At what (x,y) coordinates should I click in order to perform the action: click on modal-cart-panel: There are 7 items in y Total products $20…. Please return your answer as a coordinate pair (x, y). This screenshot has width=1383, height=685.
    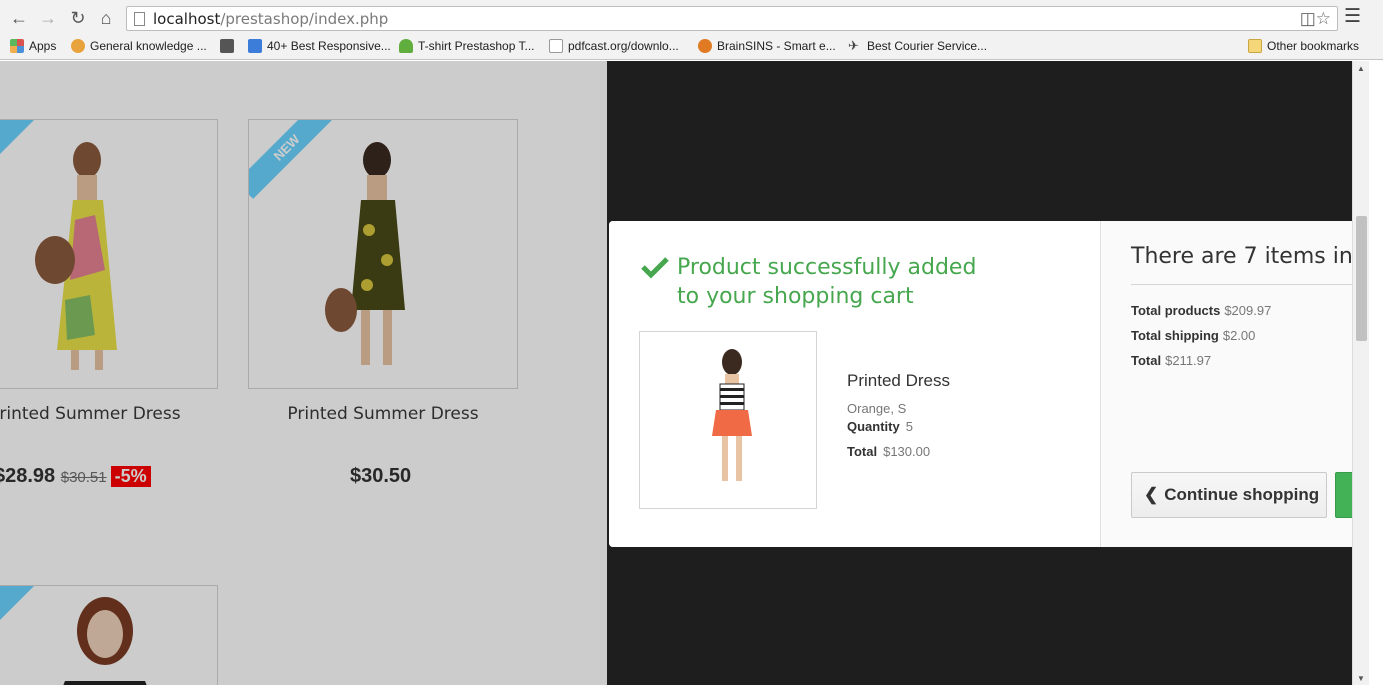
    Looking at the image, I should click on (1226, 384).